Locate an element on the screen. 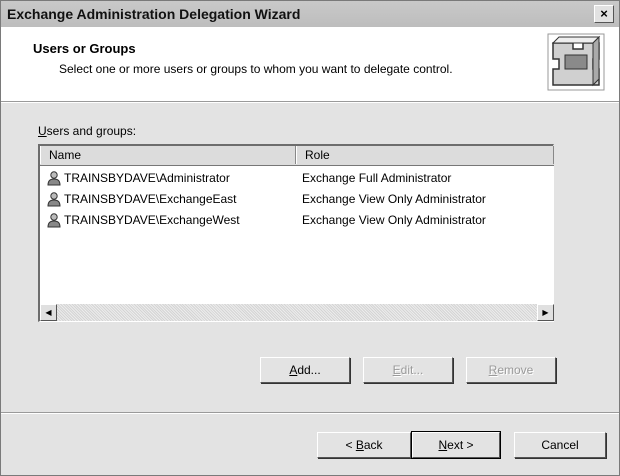 The width and height of the screenshot is (620, 476). header-divider is located at coordinates (310, 102).